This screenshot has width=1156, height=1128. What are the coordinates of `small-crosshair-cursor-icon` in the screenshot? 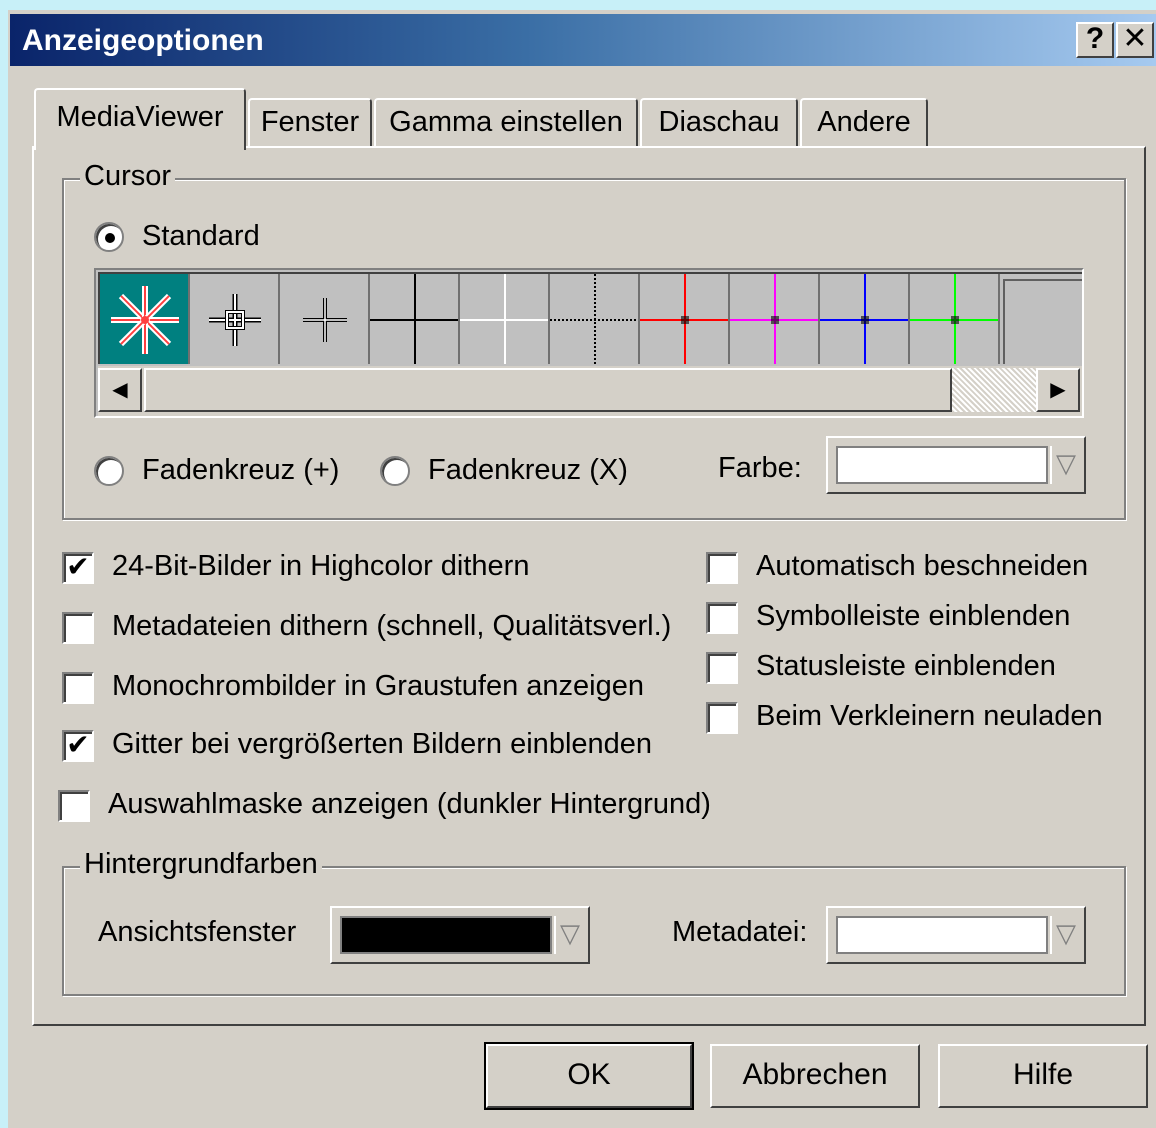 It's located at (325, 319).